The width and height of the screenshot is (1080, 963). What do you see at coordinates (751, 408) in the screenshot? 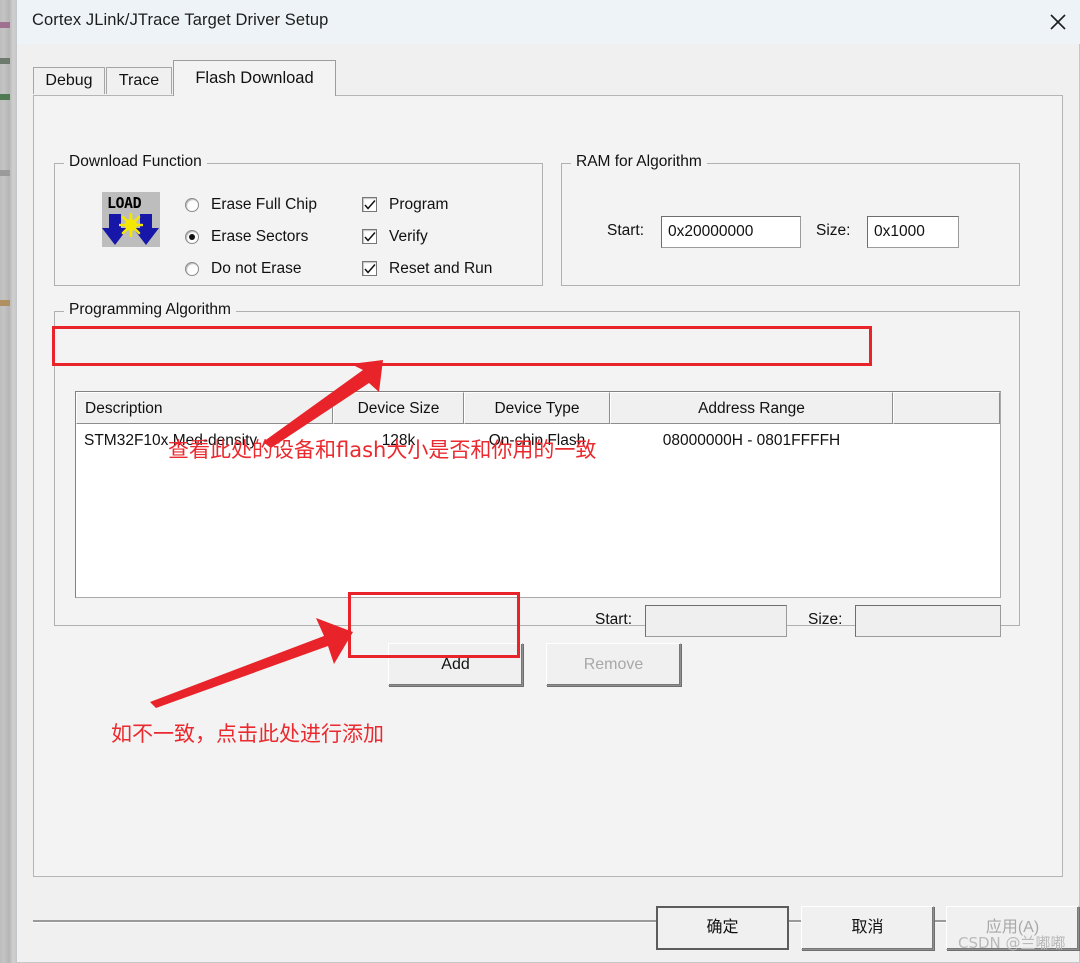
I see `column-header-address-range: Address Range` at bounding box center [751, 408].